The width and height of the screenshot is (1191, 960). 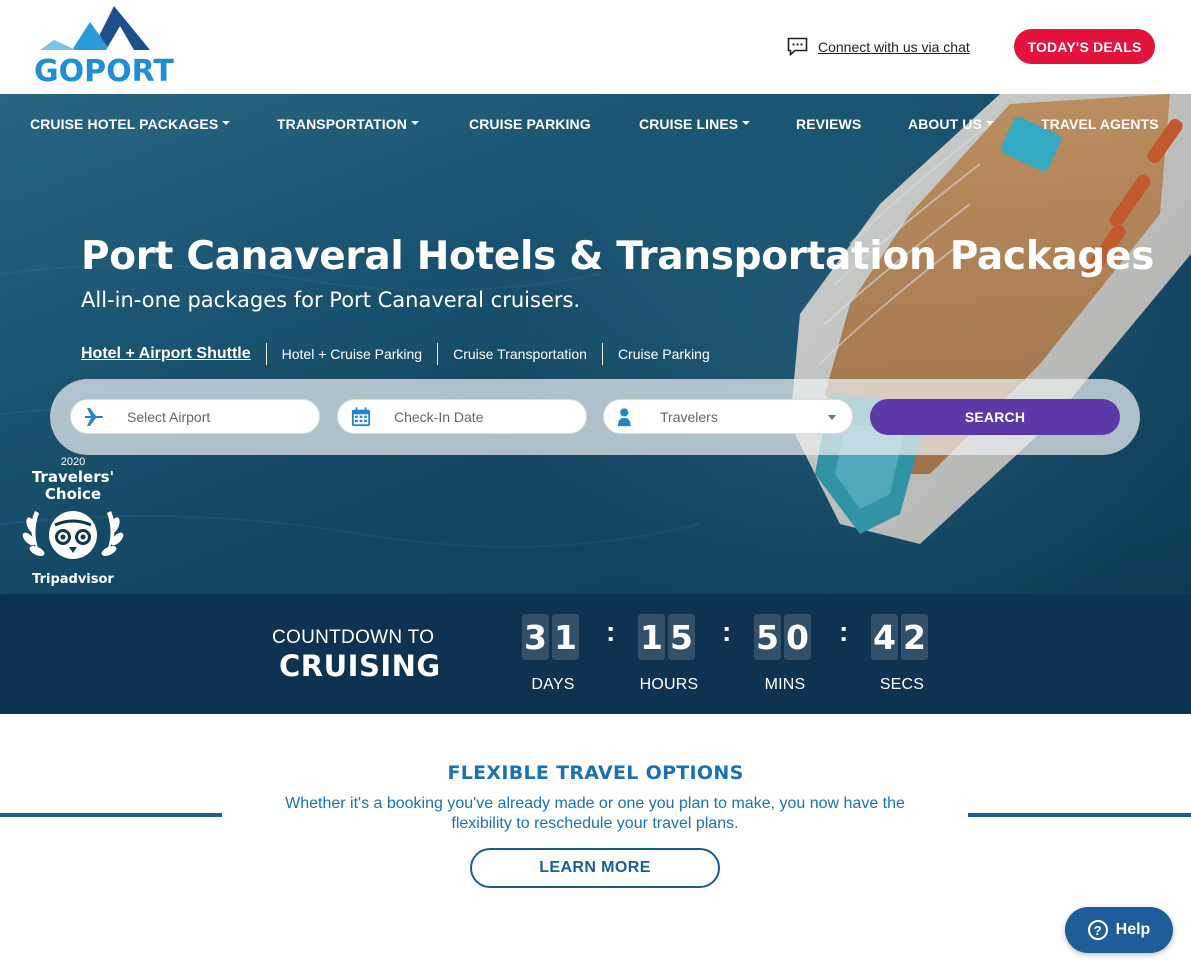 I want to click on help-button: ? Help, so click(x=1119, y=930).